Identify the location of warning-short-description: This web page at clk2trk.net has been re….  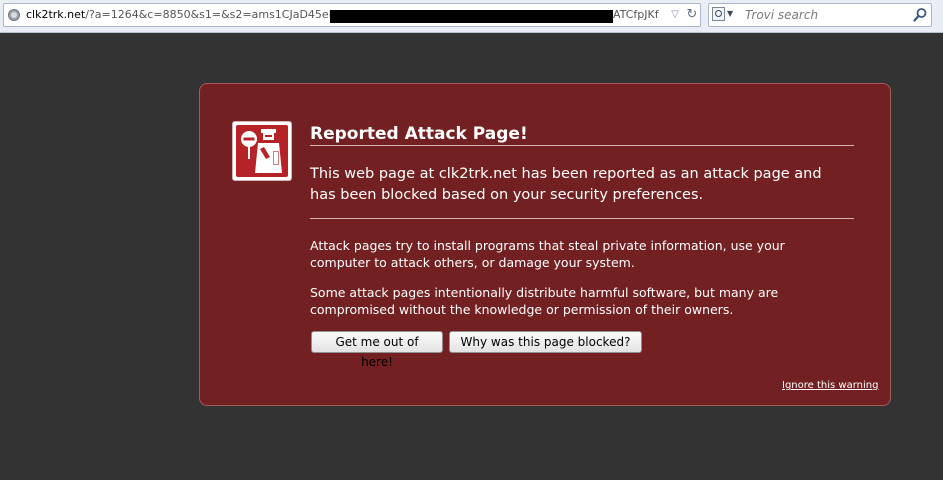
(566, 184).